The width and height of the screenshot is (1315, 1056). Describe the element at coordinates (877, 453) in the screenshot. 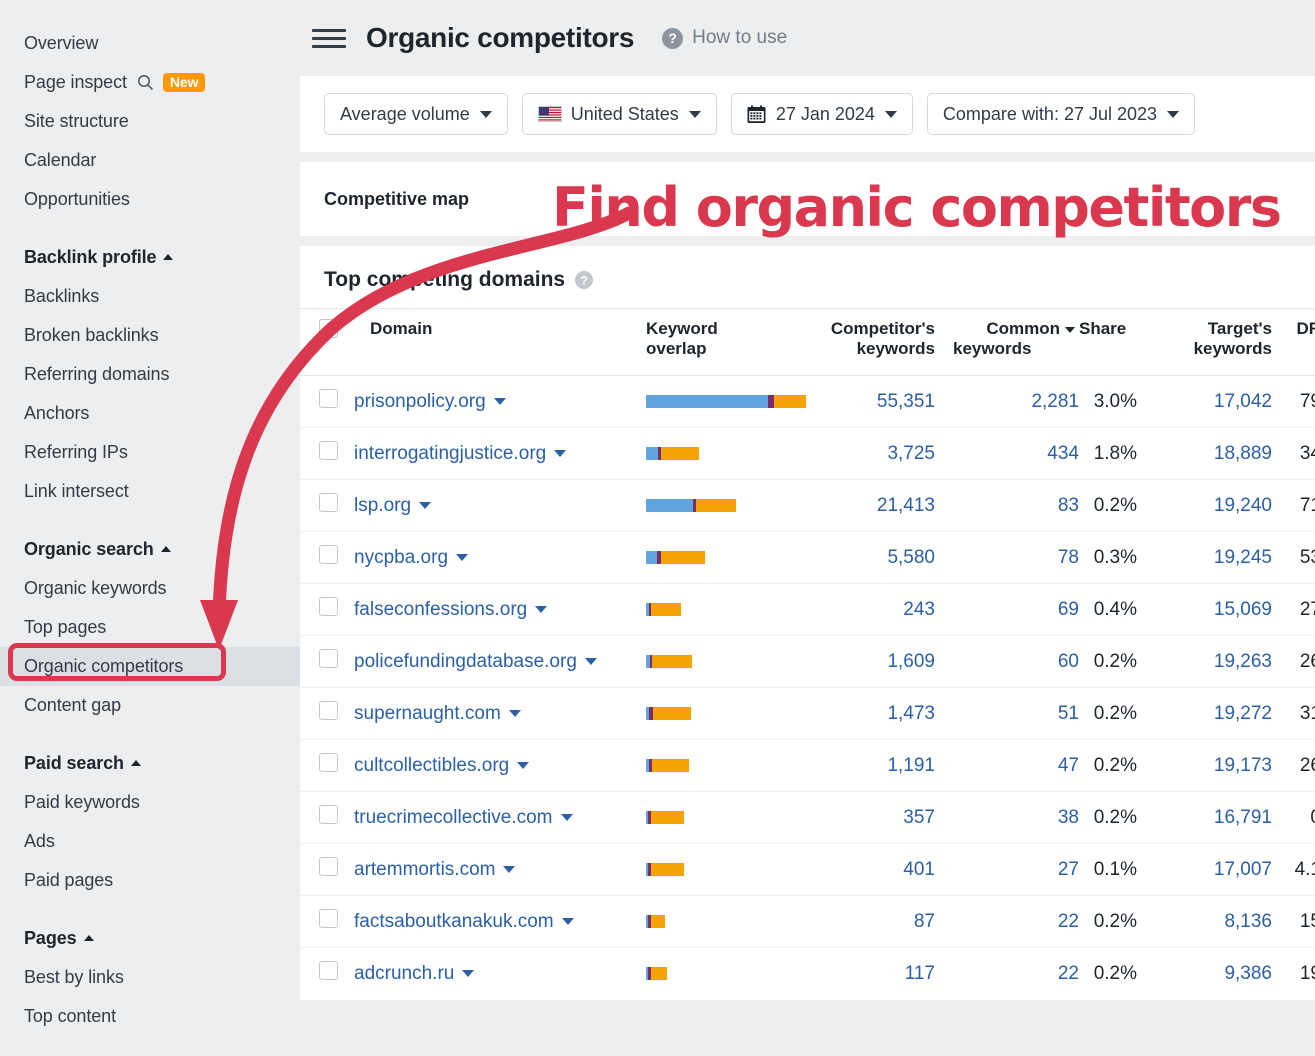

I see `competitor-keywords-cell: 3,725` at that location.